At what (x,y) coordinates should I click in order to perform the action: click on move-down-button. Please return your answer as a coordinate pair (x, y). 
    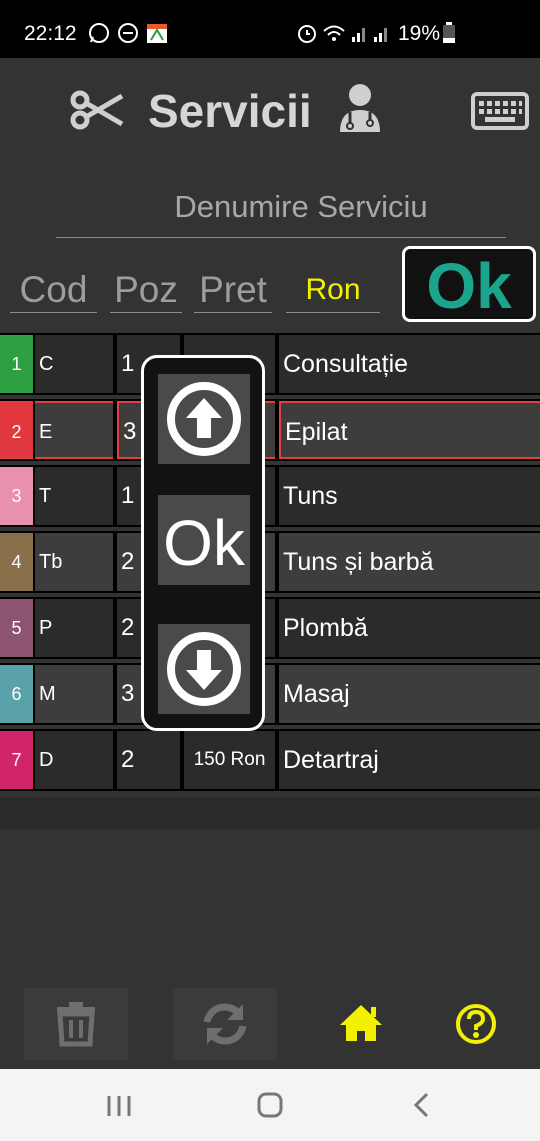
    Looking at the image, I should click on (204, 669).